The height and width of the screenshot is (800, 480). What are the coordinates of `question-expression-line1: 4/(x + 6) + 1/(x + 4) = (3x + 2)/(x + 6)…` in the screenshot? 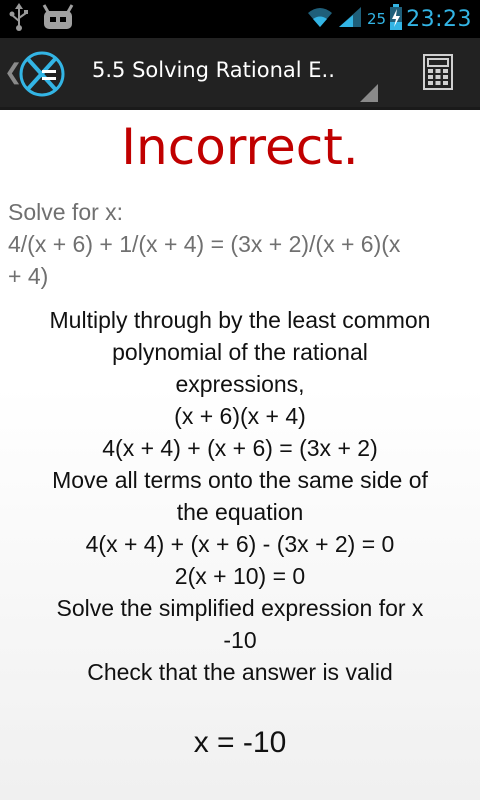 It's located at (204, 244).